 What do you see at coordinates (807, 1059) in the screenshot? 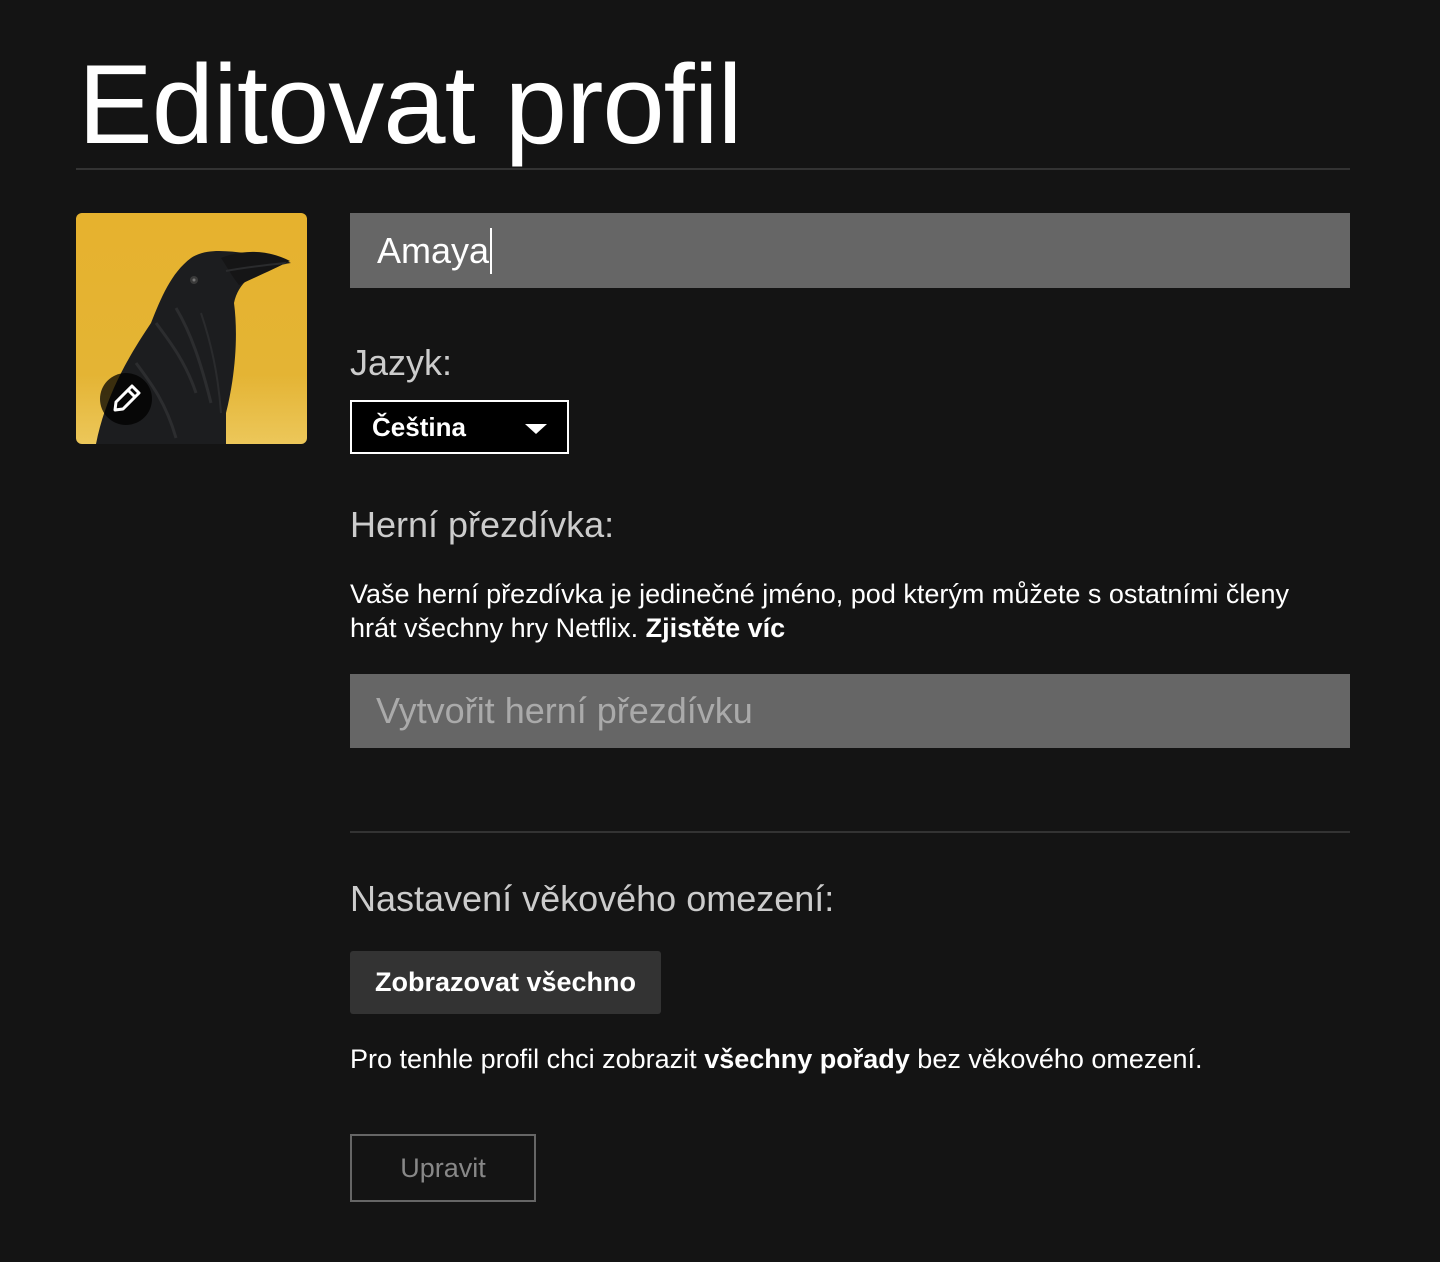
I see `maturity-desc-bold: všechny pořady` at bounding box center [807, 1059].